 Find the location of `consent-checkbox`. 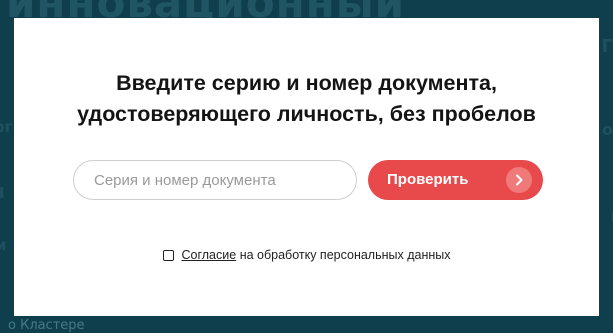

consent-checkbox is located at coordinates (168, 255).